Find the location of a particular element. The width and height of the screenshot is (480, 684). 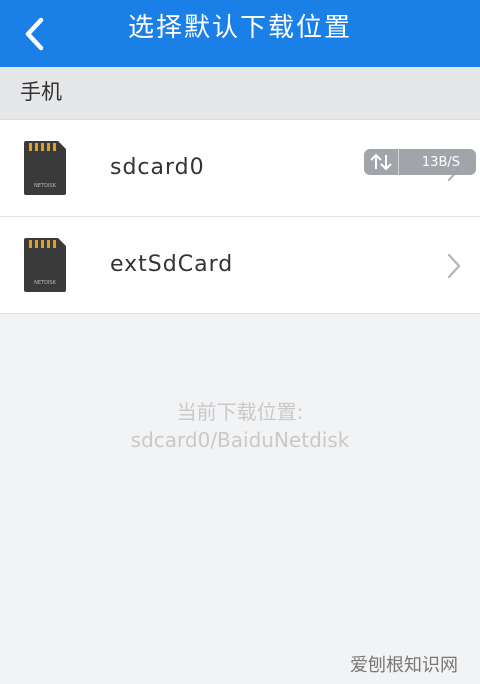

current-location-label: 当前下载位置: is located at coordinates (240, 412).